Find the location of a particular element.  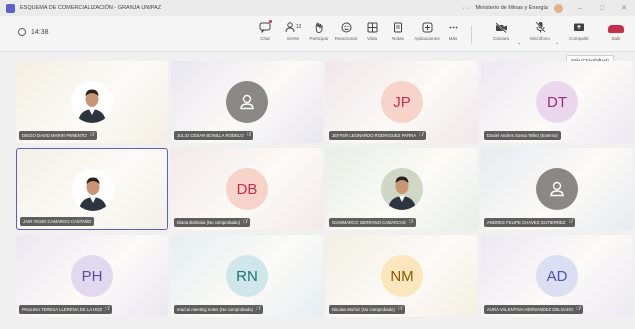

participant-name: AURA VALENTINA HERNANDEZ DELGADO is located at coordinates (530, 309).